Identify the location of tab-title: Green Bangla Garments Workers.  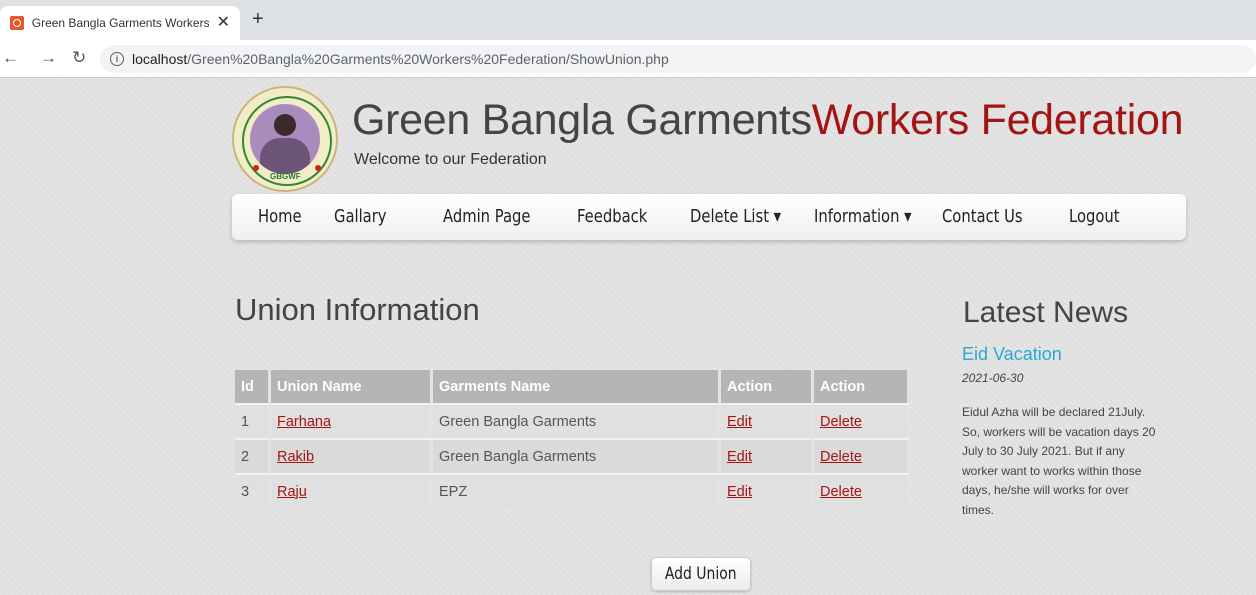
(120, 23).